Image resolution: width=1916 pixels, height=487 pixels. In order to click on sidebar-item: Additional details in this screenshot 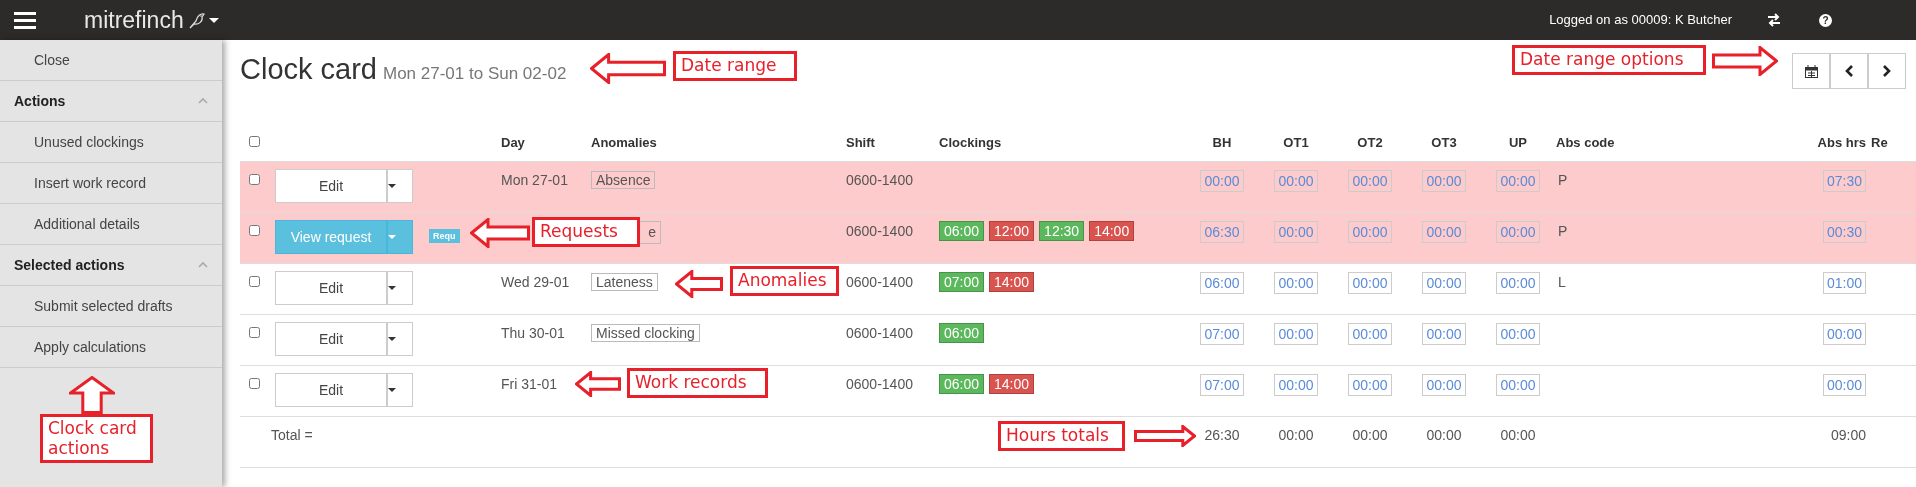, I will do `click(111, 224)`.